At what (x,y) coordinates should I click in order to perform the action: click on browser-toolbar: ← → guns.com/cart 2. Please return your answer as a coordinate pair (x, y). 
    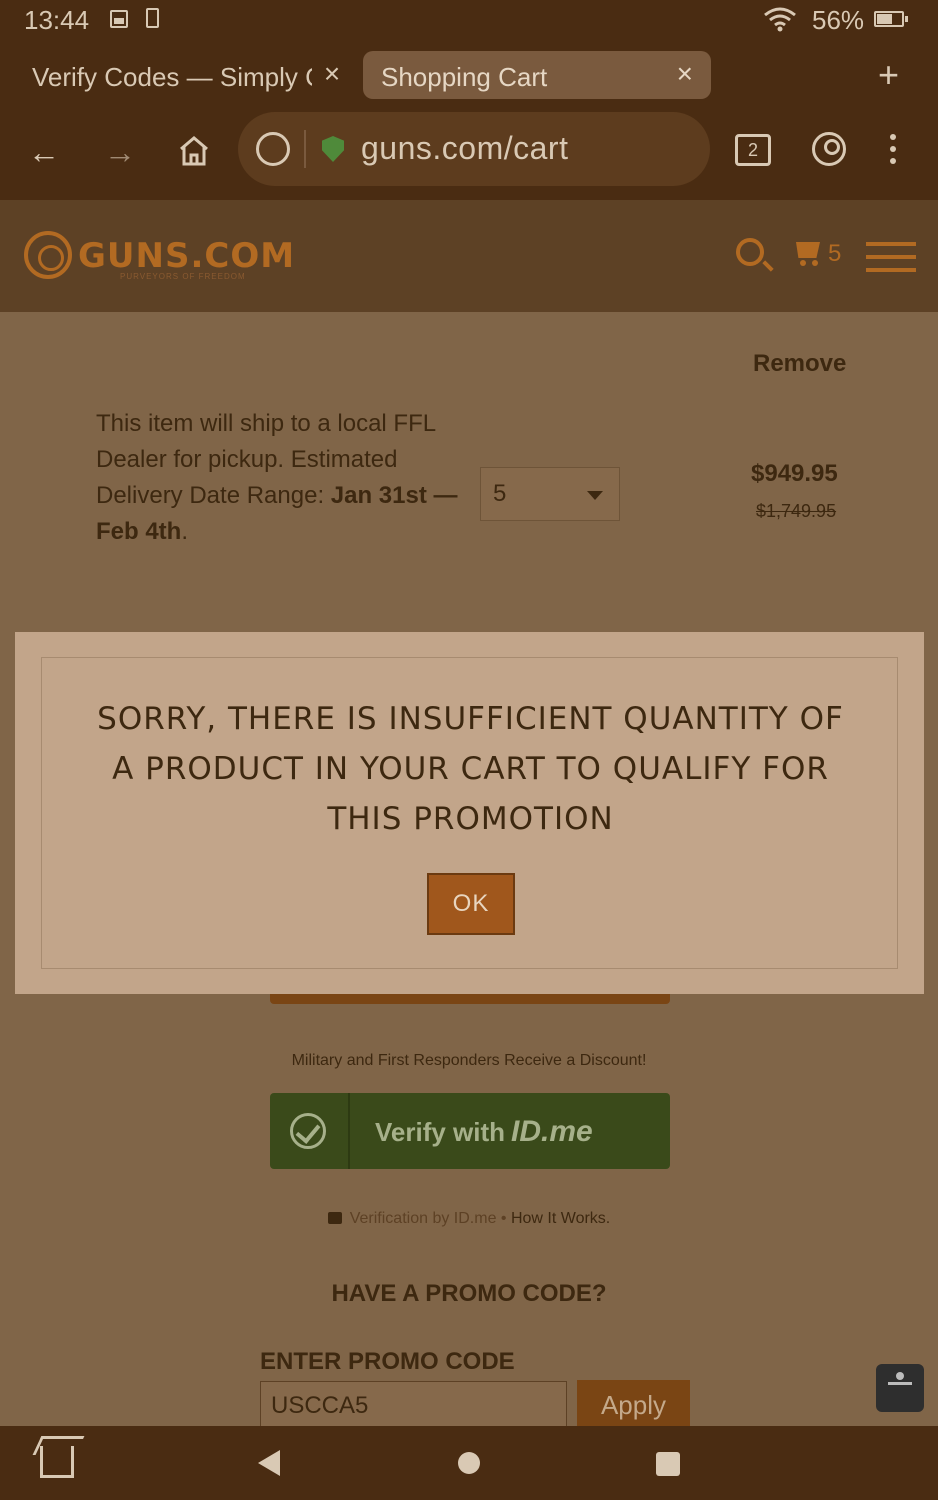
    Looking at the image, I should click on (469, 155).